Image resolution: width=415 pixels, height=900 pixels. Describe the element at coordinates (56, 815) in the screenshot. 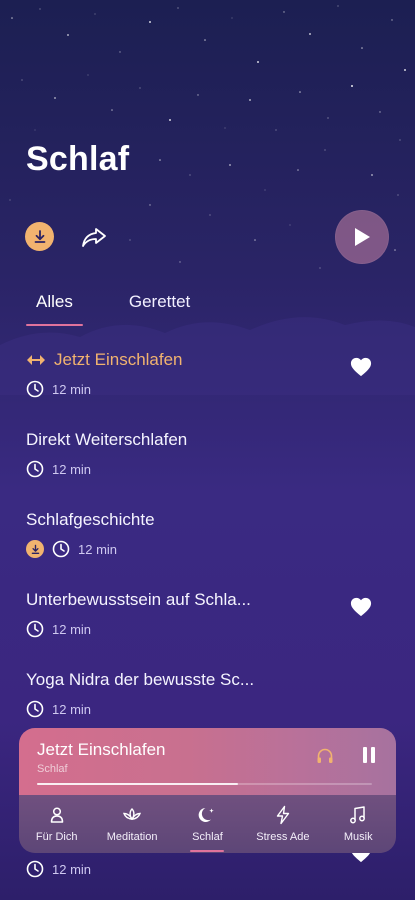

I see `person-icon` at that location.